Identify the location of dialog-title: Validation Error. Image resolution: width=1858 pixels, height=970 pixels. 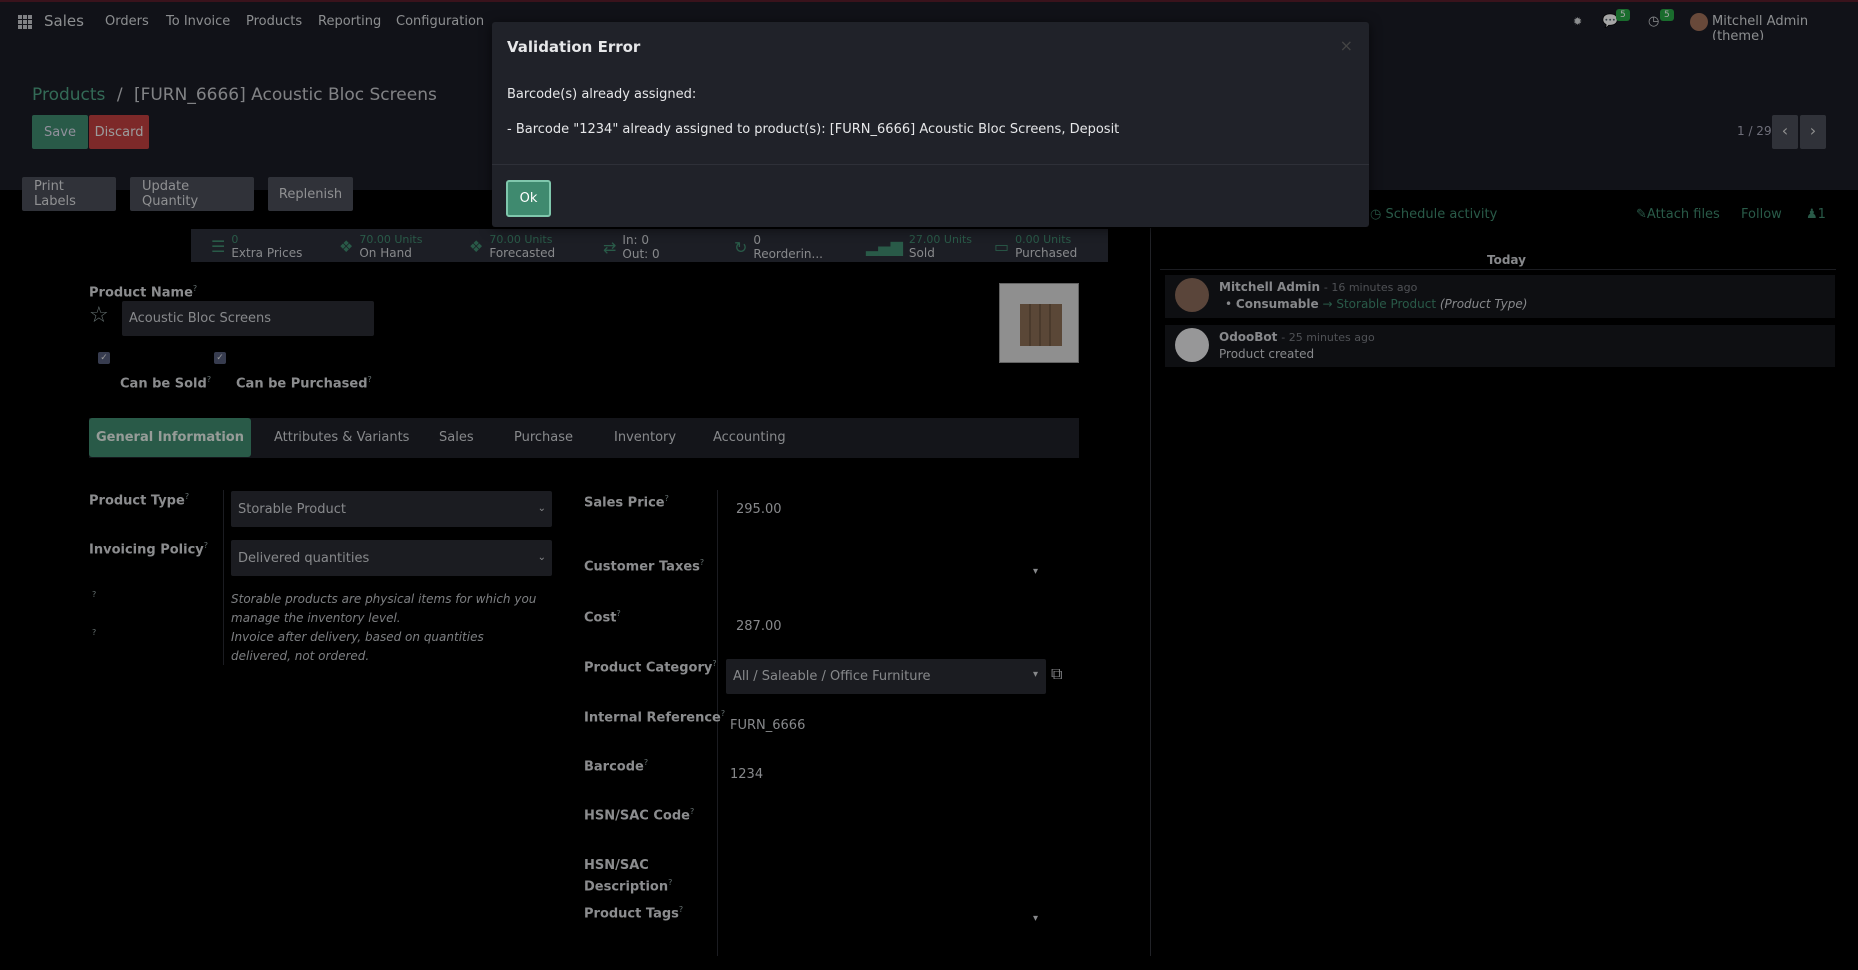
(574, 47).